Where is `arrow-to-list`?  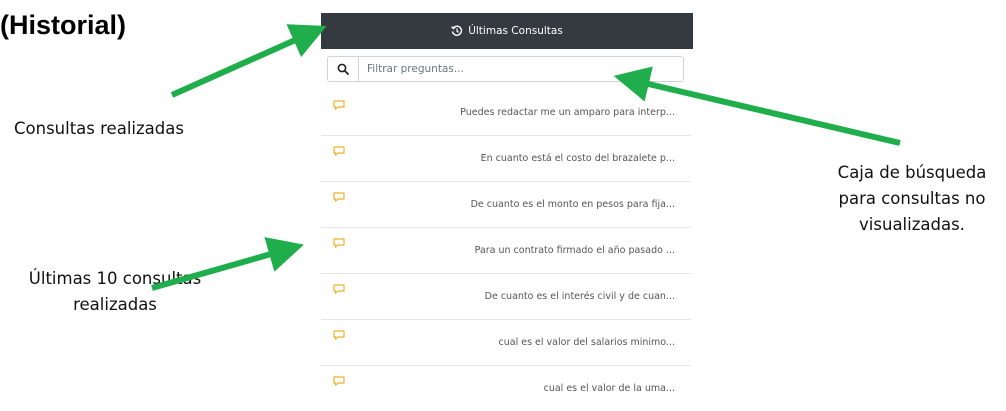 arrow-to-list is located at coordinates (227, 264).